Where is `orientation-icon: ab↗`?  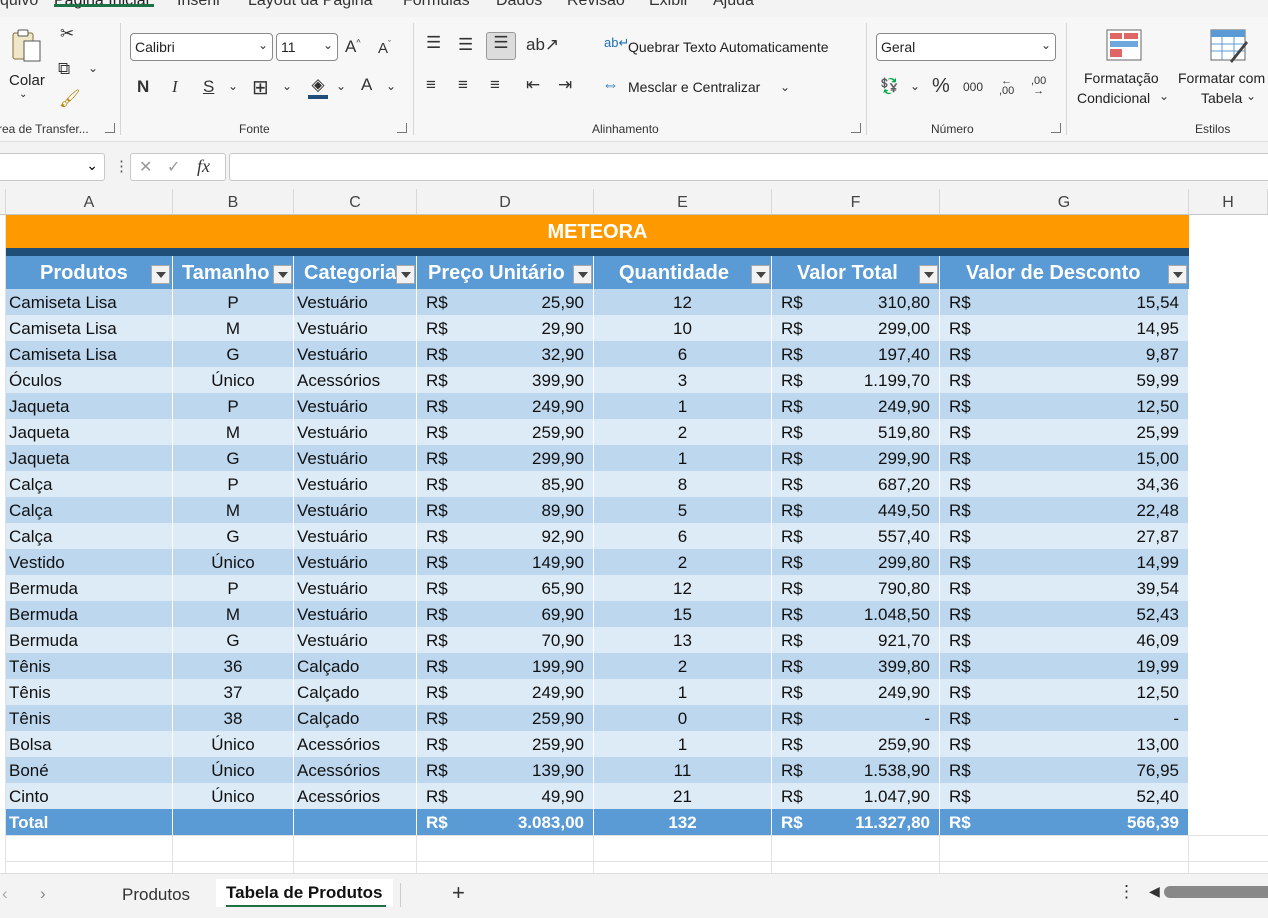 orientation-icon: ab↗ is located at coordinates (542, 45).